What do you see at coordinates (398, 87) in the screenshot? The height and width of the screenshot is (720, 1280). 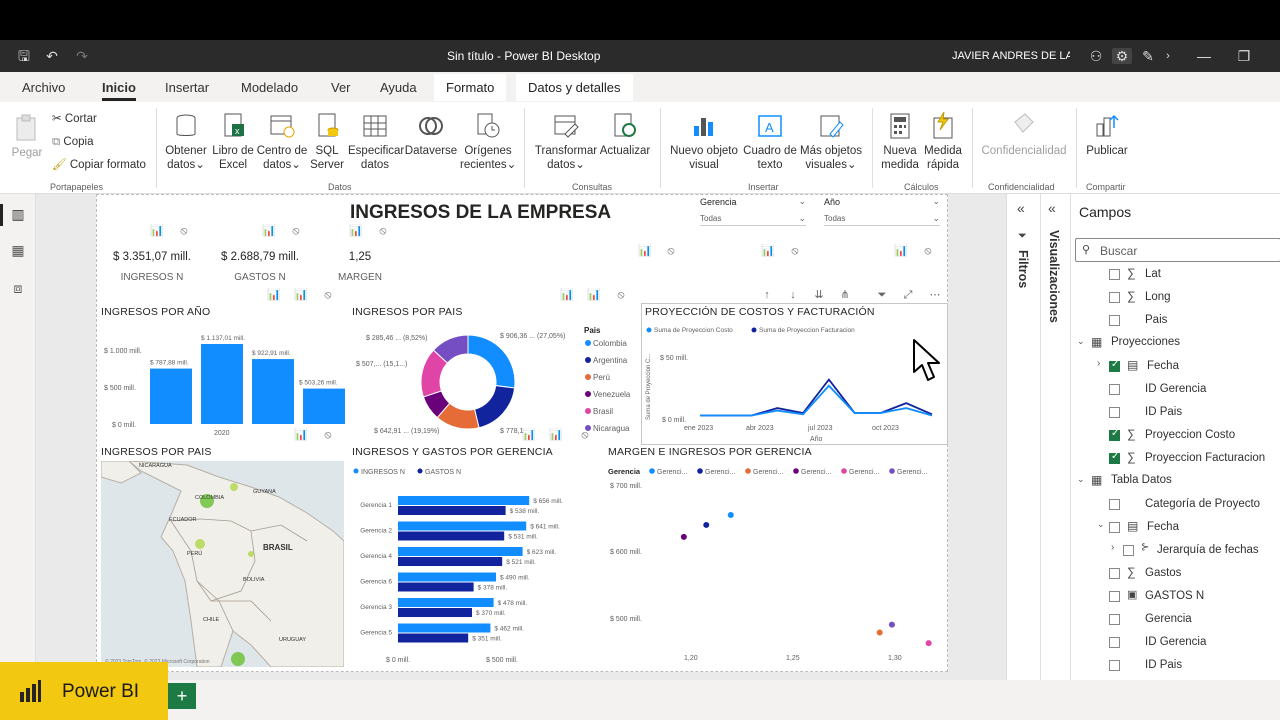 I see `tab-ayuda: Ayuda` at bounding box center [398, 87].